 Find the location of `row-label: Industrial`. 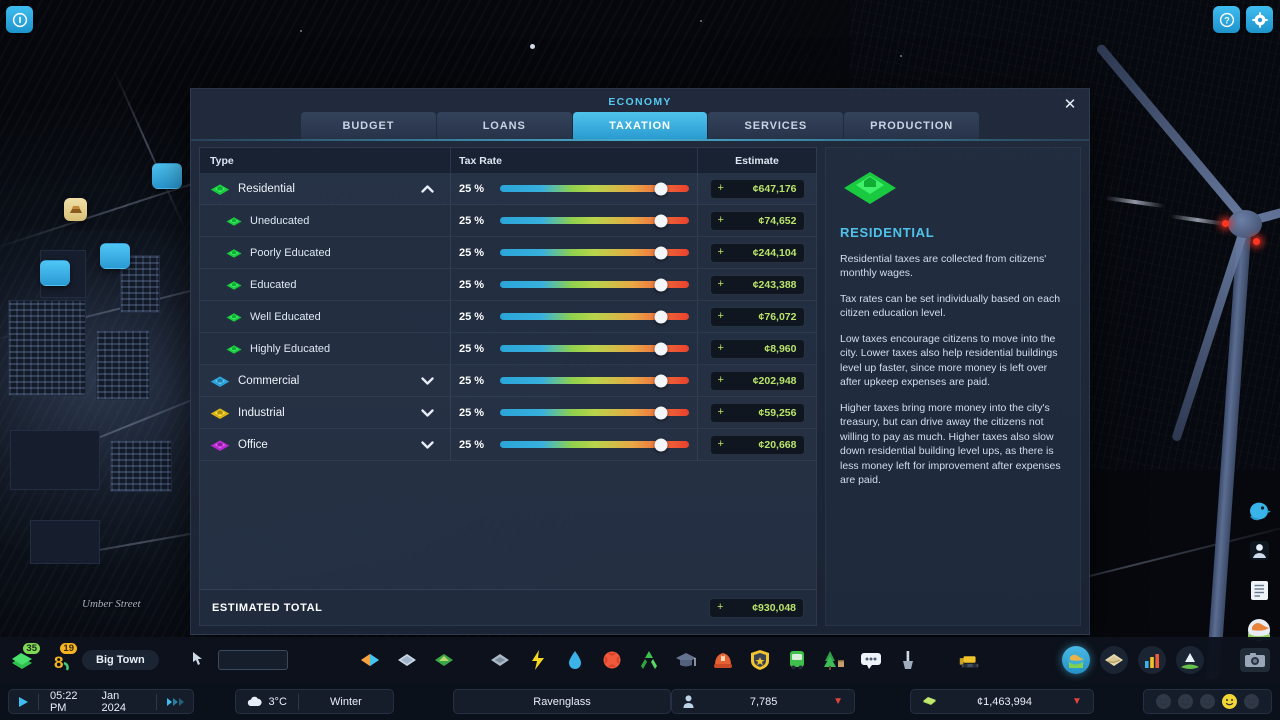

row-label: Industrial is located at coordinates (261, 412).